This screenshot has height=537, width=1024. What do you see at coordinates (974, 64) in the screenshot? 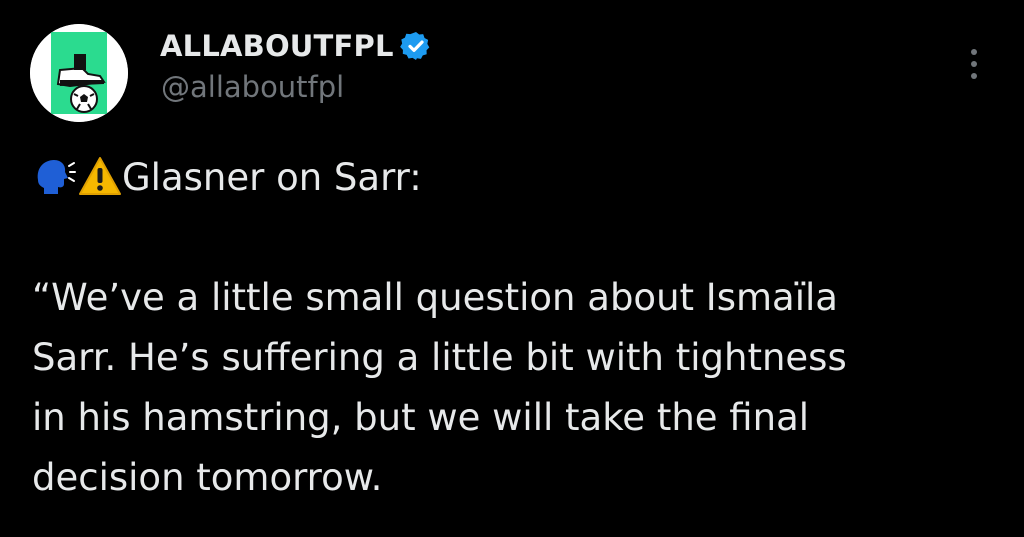
I see `more-vertical-icon` at bounding box center [974, 64].